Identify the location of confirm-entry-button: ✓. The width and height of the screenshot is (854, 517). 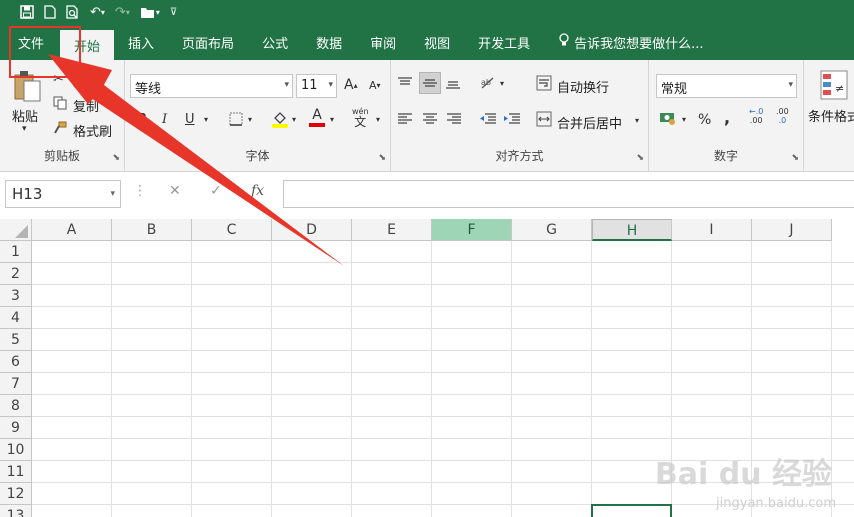
(216, 191).